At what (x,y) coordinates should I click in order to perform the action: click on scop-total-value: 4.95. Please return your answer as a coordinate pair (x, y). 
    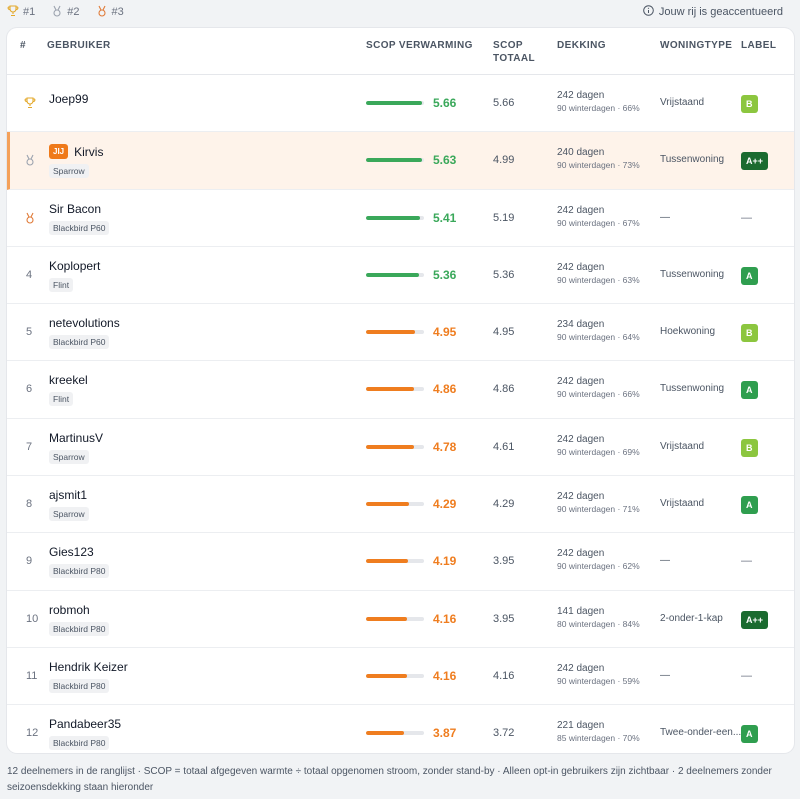
    Looking at the image, I should click on (504, 332).